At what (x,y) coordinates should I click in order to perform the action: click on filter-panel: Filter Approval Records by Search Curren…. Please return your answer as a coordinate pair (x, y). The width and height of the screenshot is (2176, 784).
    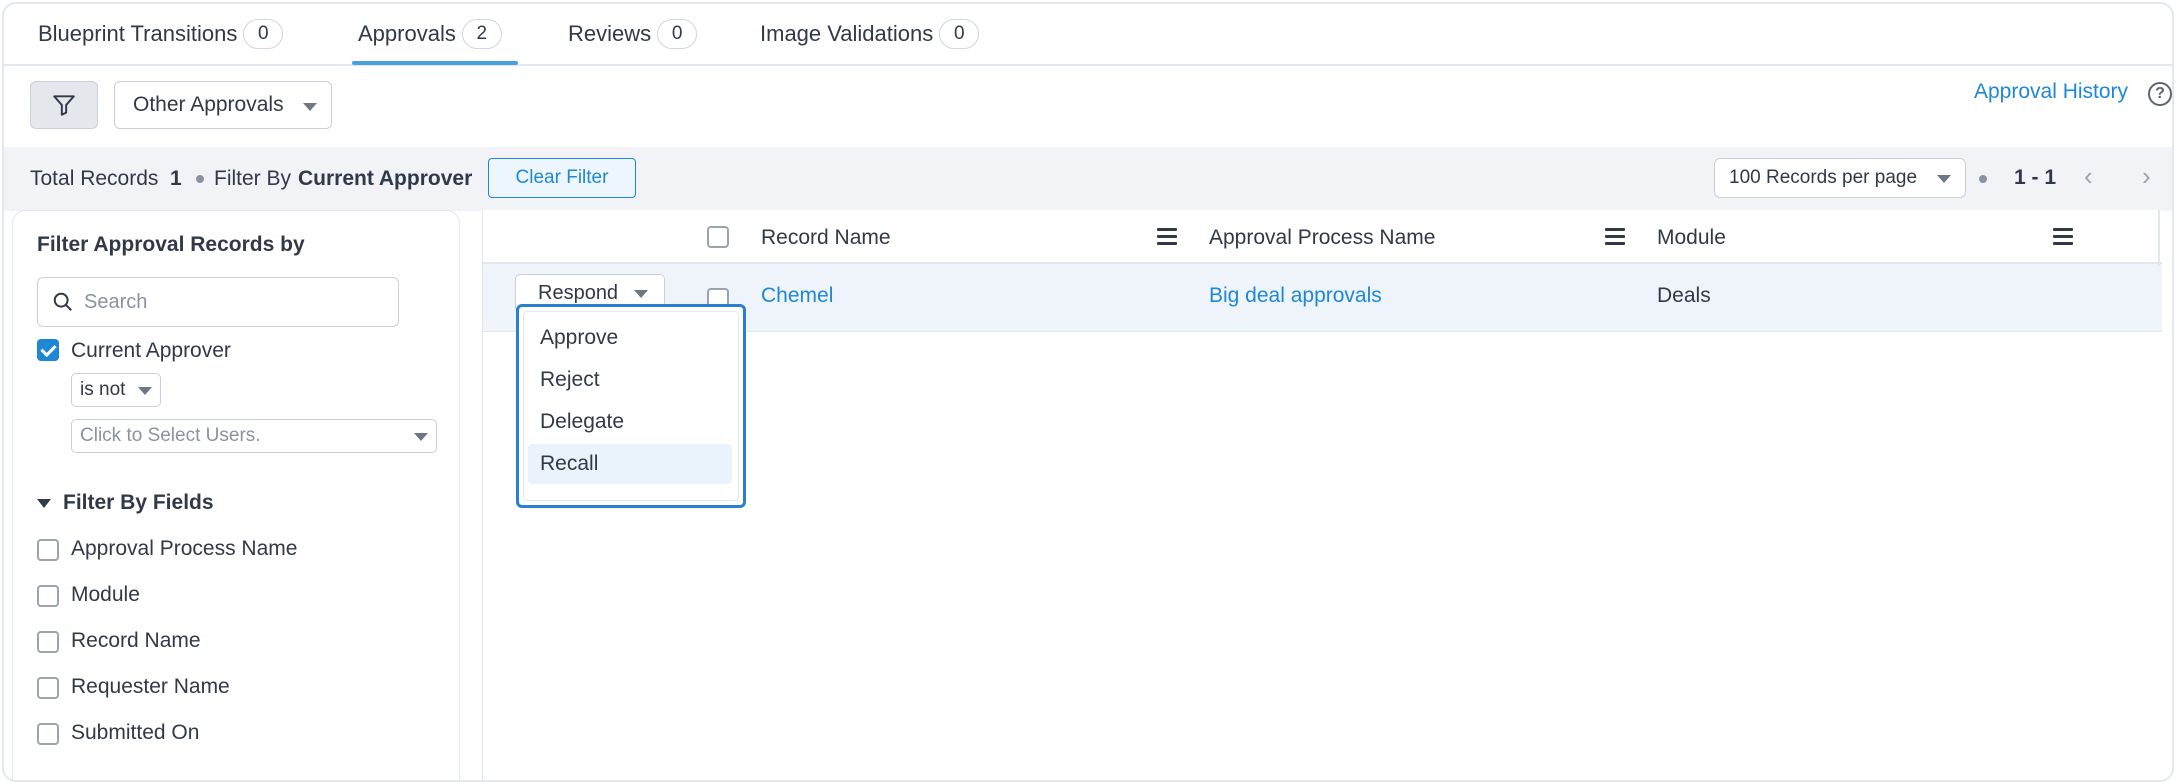
    Looking at the image, I should click on (236, 495).